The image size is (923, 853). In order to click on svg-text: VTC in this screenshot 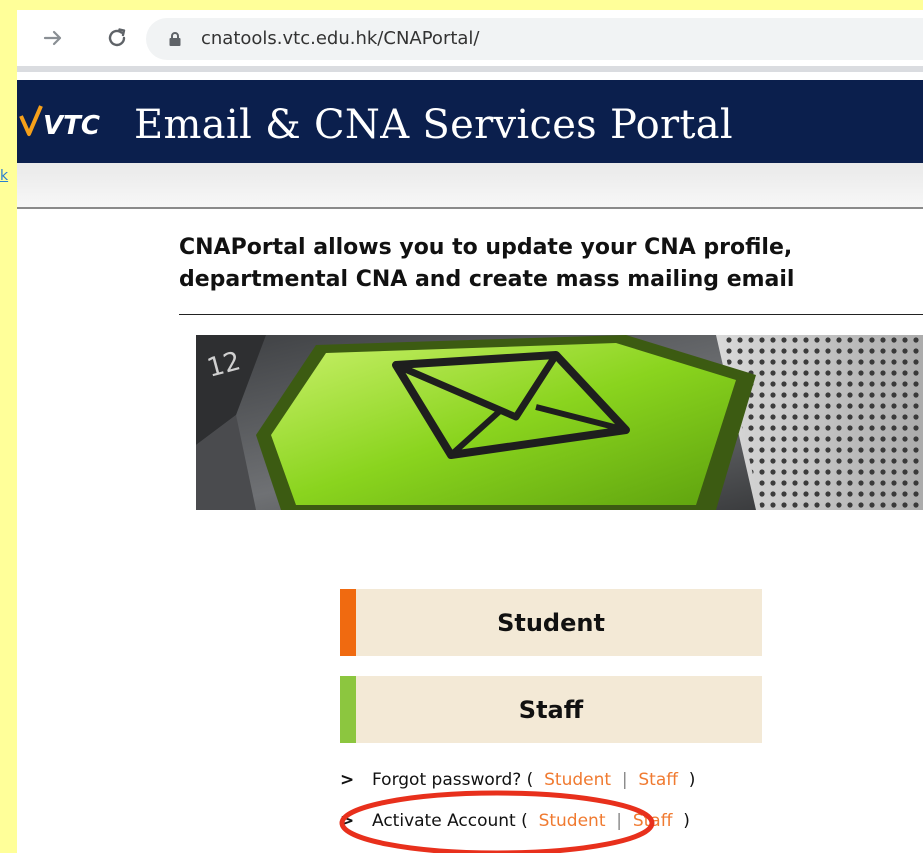, I will do `click(71, 124)`.